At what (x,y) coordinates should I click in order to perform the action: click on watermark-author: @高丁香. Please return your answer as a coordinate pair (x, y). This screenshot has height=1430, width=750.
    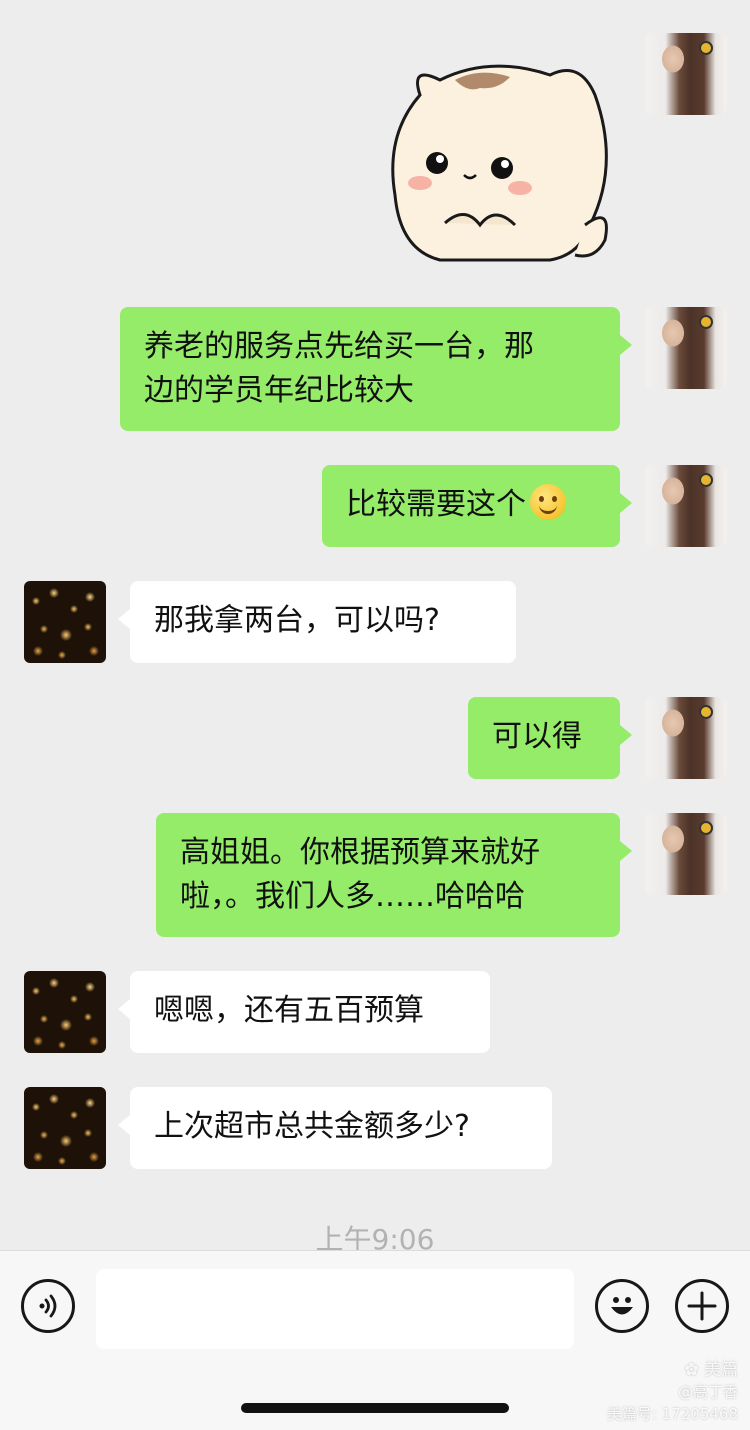
    Looking at the image, I should click on (707, 1392).